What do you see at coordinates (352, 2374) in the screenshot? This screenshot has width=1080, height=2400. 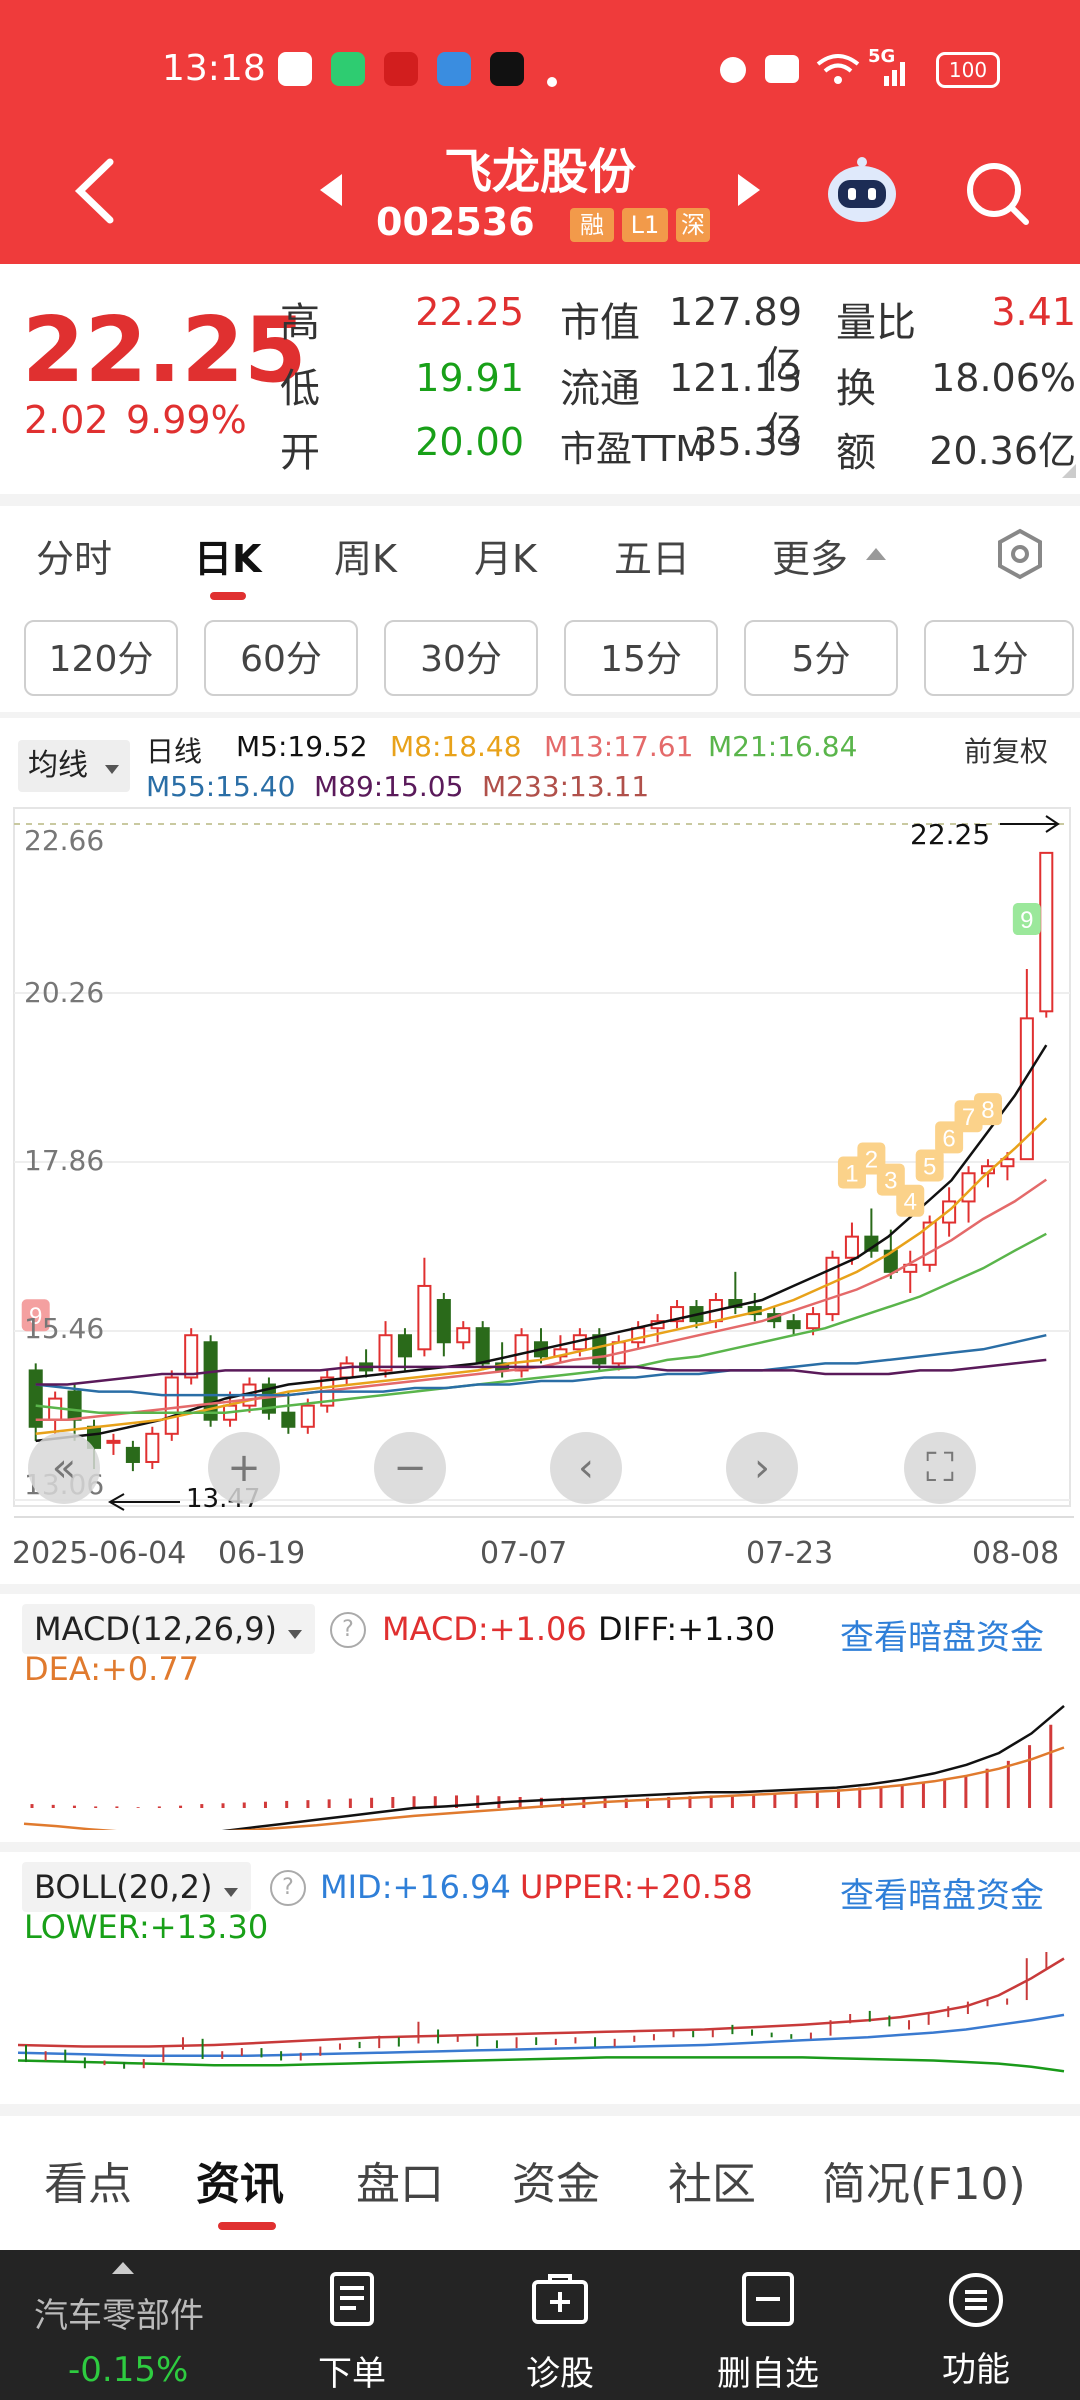 I see `order-label: 下单` at bounding box center [352, 2374].